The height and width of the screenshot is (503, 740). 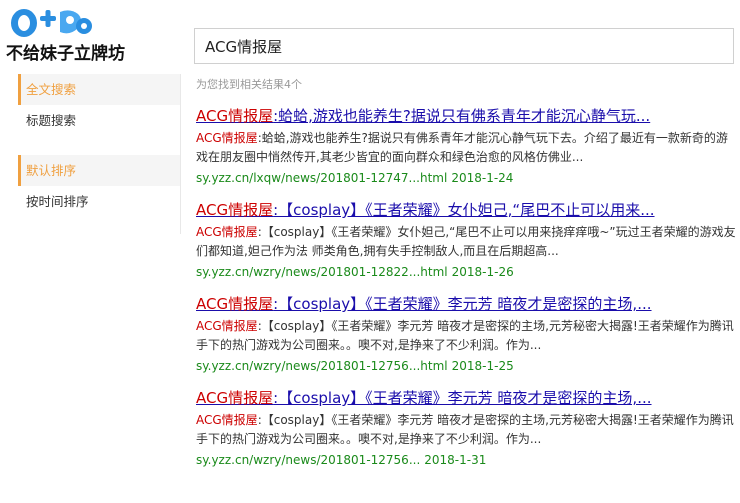 What do you see at coordinates (99, 170) in the screenshot?
I see `sidebar-item-default-sort: 默认排序` at bounding box center [99, 170].